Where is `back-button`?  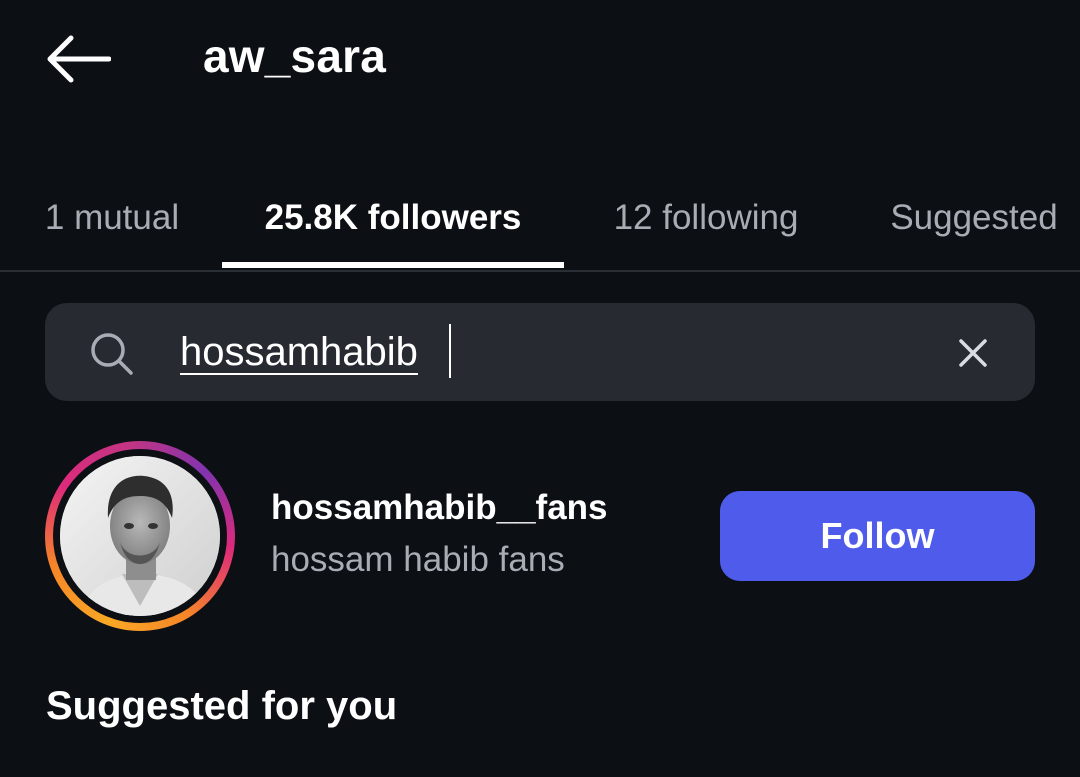 back-button is located at coordinates (78, 59).